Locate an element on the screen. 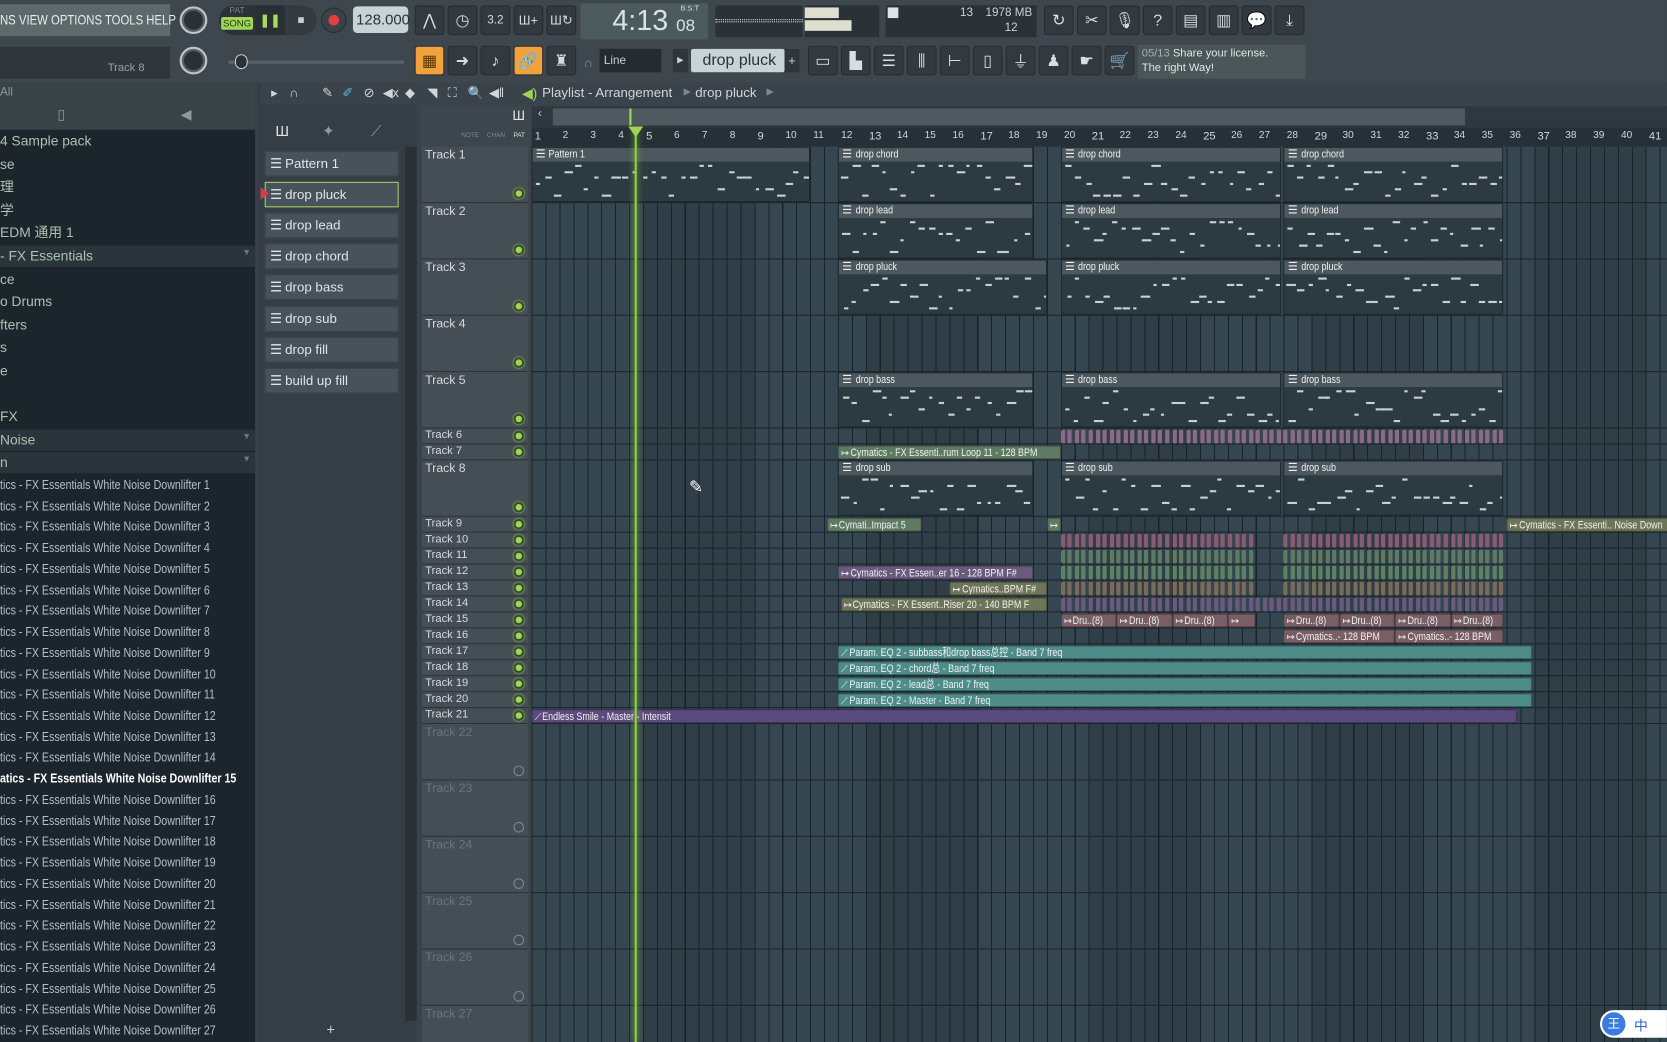  select-icon: ⛶ is located at coordinates (452, 93).